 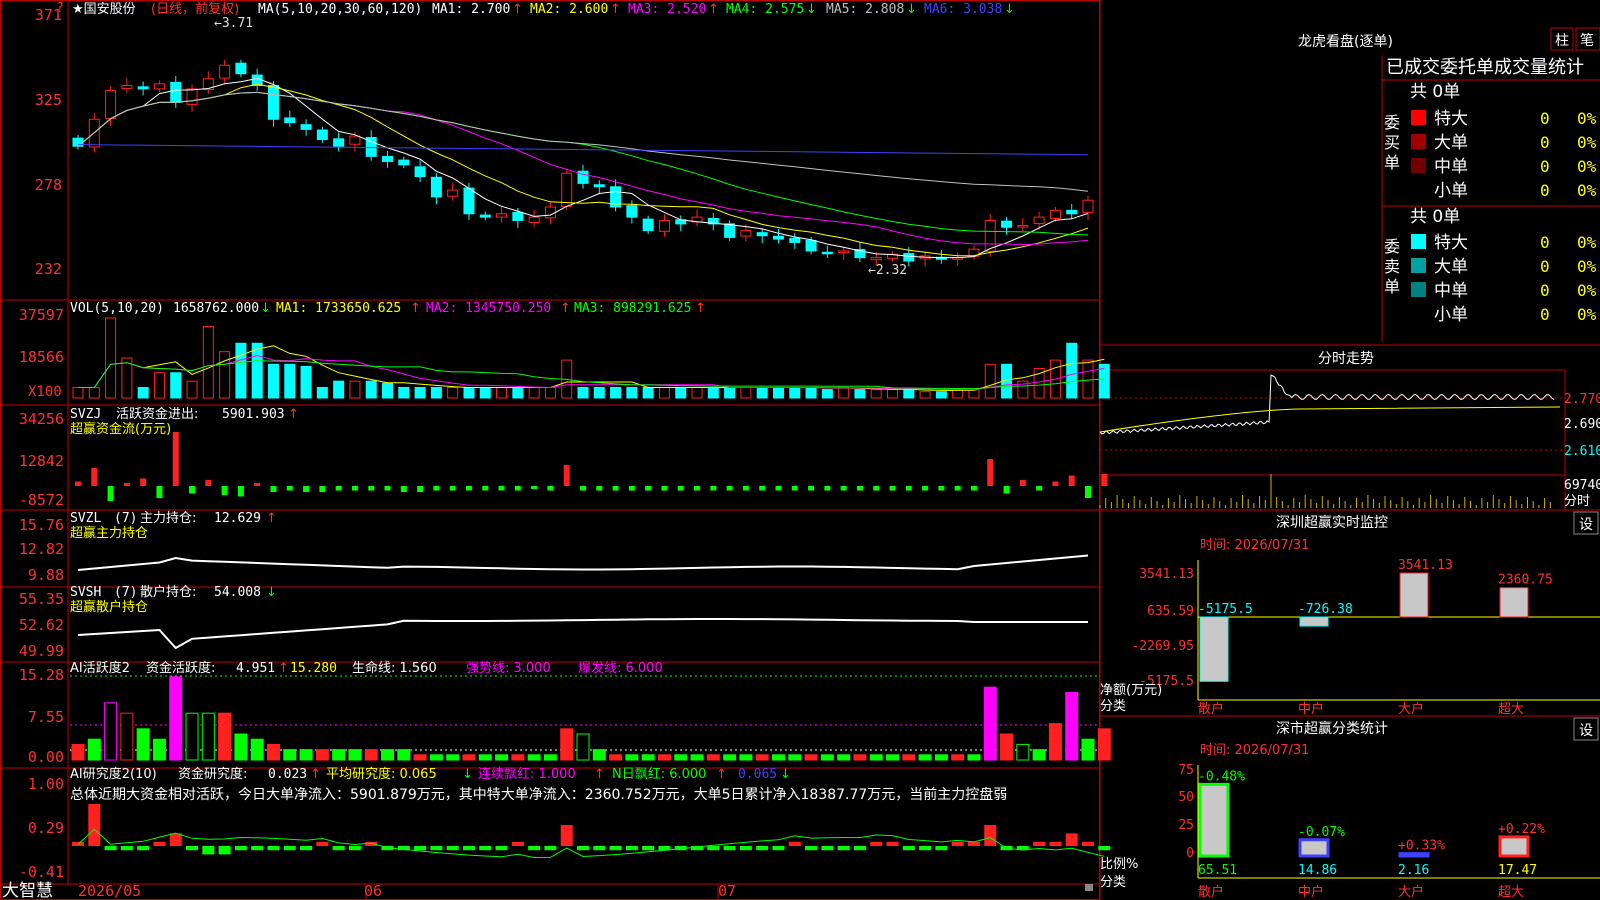 What do you see at coordinates (1485, 67) in the screenshot?
I see `order-stats-header: 已成交委托单成交量统计` at bounding box center [1485, 67].